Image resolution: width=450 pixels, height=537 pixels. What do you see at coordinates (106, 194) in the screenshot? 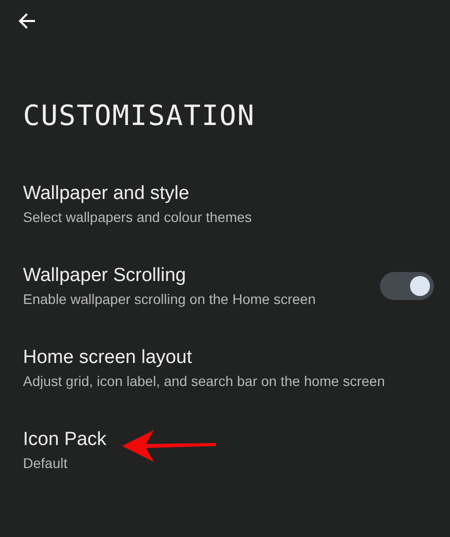
I see `setting-title: Wallpaper and style` at bounding box center [106, 194].